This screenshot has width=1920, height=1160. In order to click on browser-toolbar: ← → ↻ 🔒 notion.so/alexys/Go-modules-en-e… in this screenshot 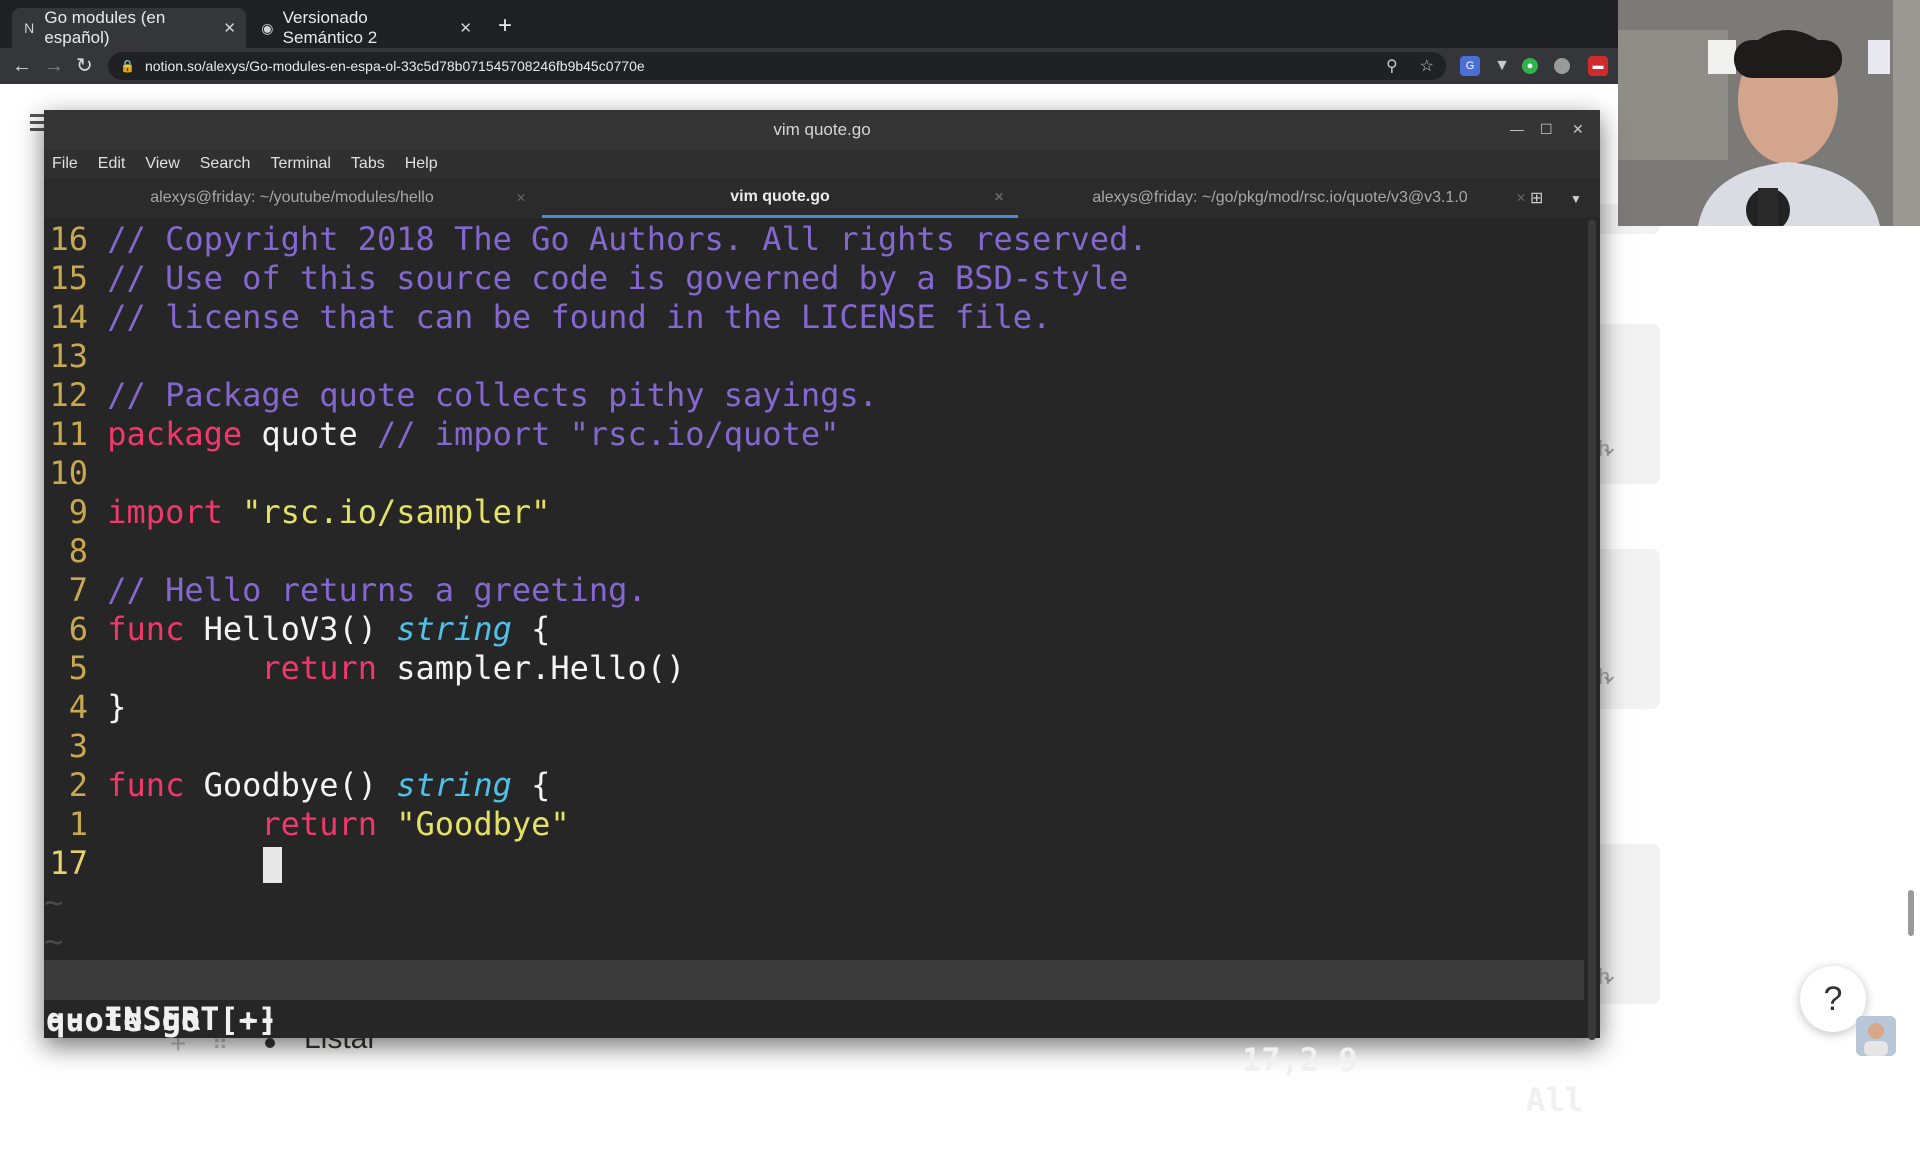, I will do `click(809, 66)`.